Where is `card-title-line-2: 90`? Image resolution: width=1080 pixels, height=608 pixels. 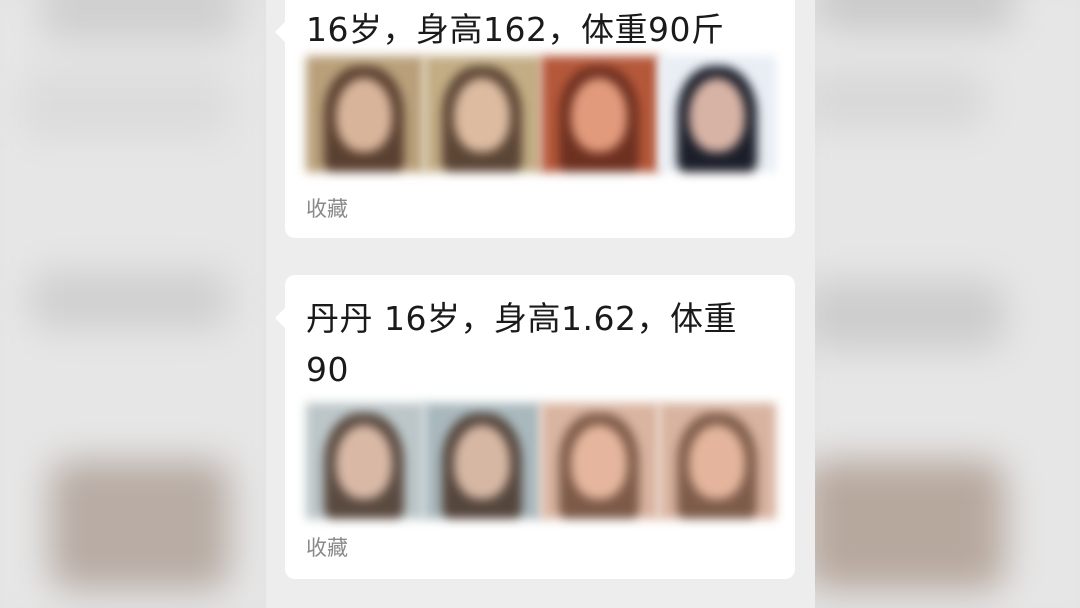
card-title-line-2: 90 is located at coordinates (327, 369).